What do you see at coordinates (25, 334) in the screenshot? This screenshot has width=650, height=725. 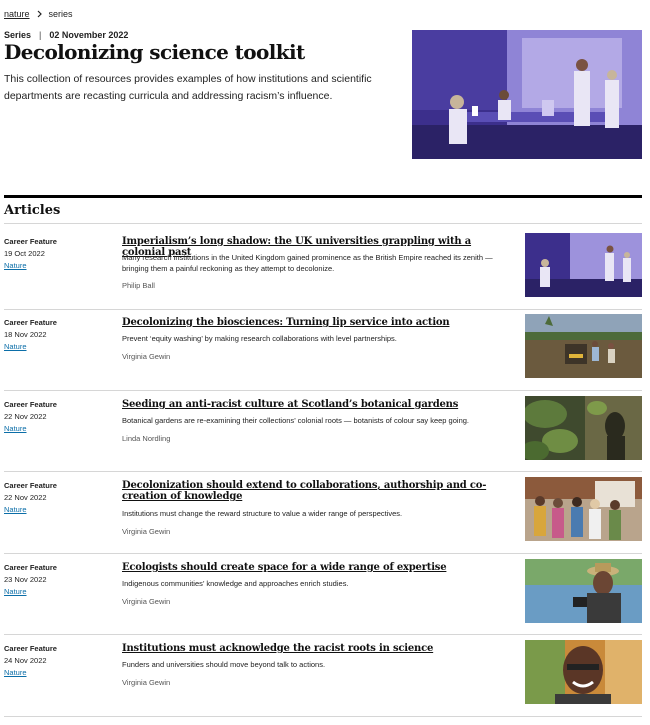 I see `article-date: 18 Nov 2022` at bounding box center [25, 334].